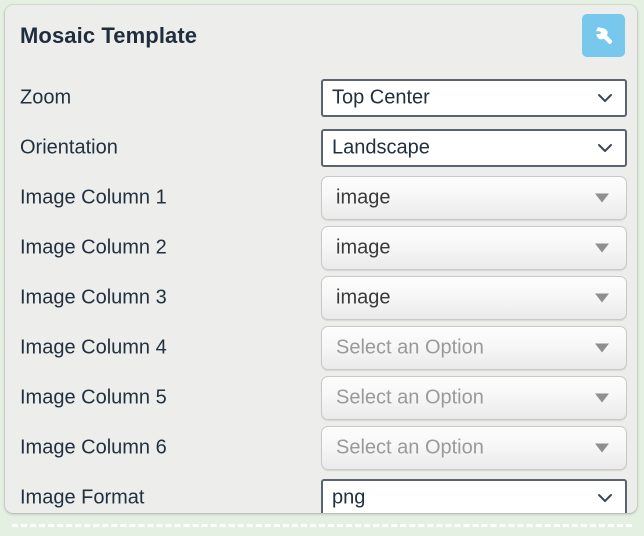 The width and height of the screenshot is (644, 536). What do you see at coordinates (363, 247) in the screenshot?
I see `dropdown-value-image-column-2: image` at bounding box center [363, 247].